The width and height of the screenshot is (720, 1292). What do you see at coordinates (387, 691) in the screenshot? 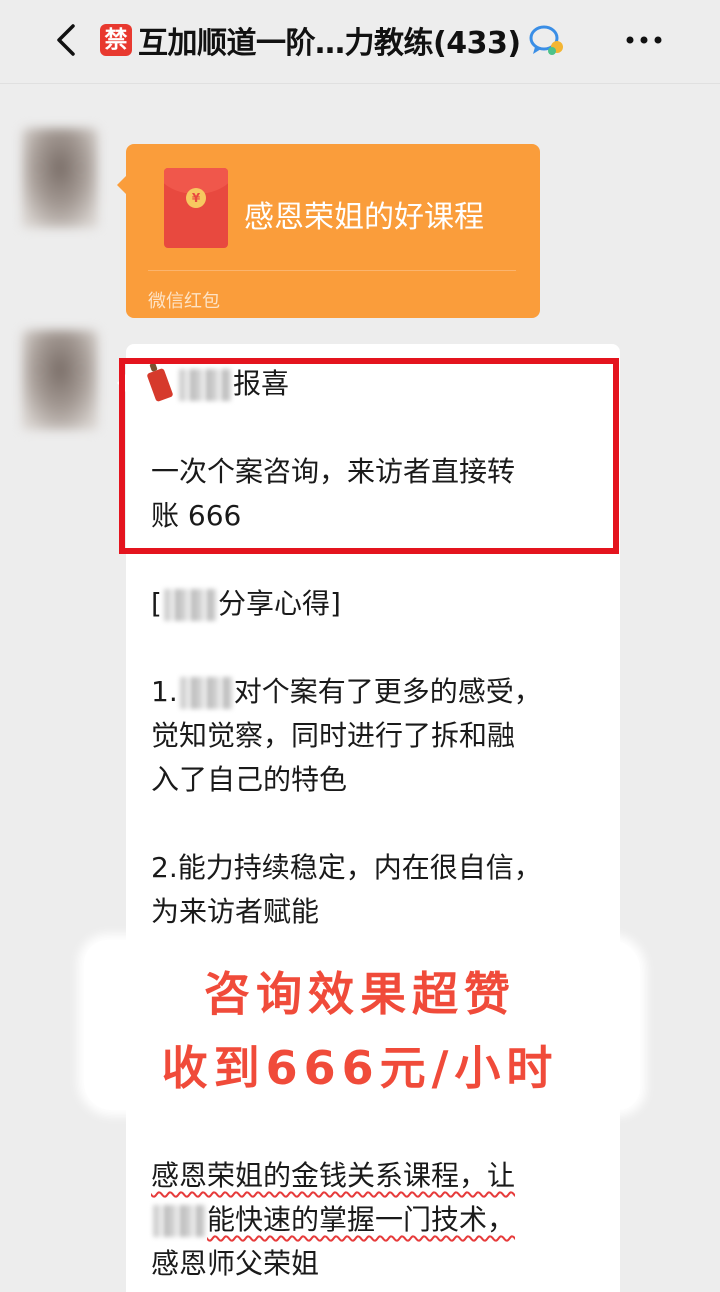
I see `point-text: 对个案有了更多的感受，` at bounding box center [387, 691].